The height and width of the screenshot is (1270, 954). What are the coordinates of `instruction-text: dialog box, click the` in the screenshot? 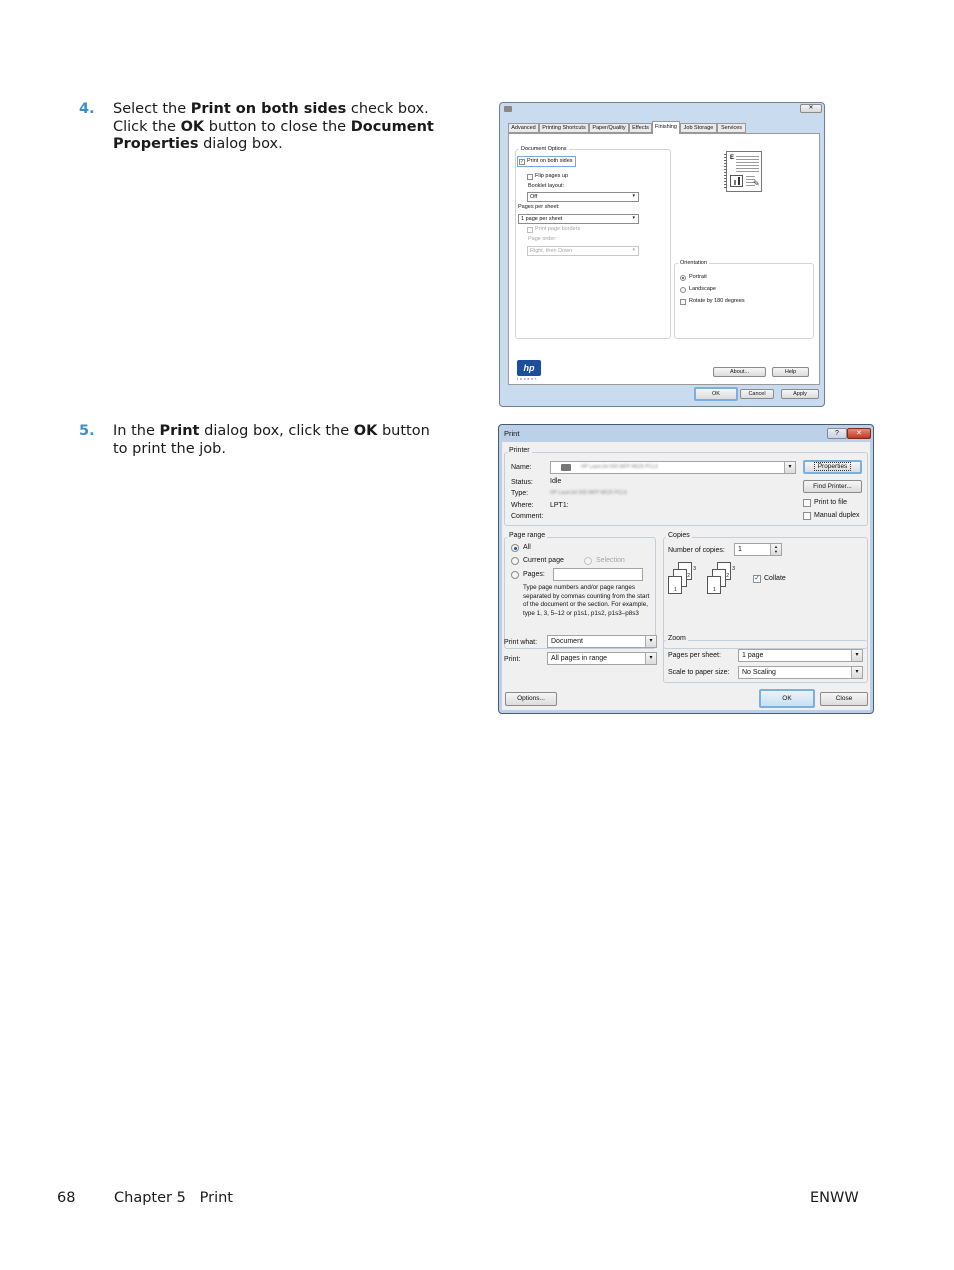 It's located at (276, 431).